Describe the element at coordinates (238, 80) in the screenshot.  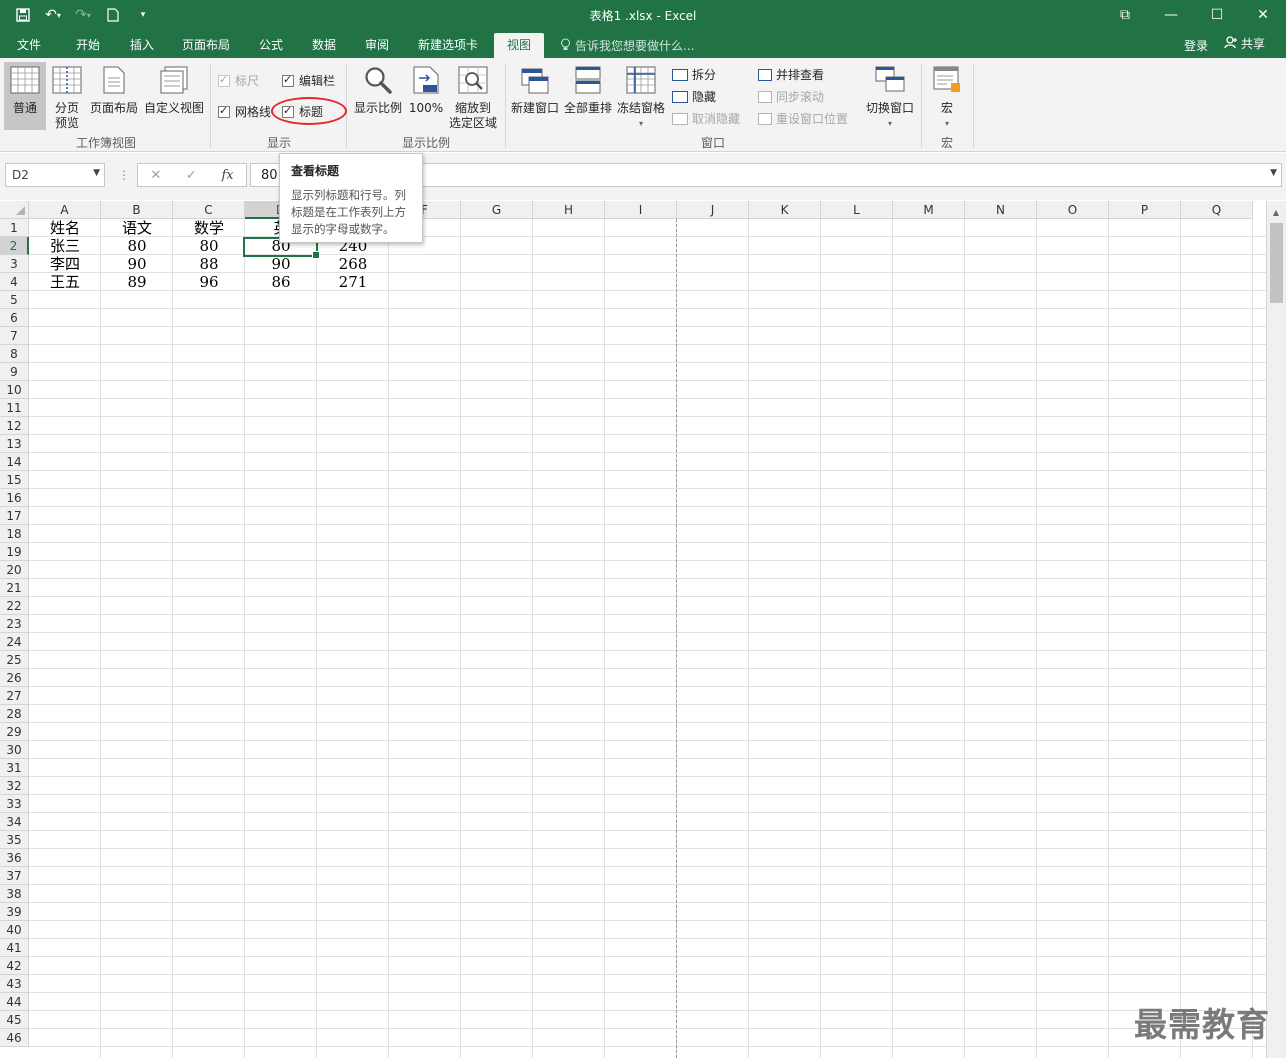
I see `ruler-checkbox: 标尺` at that location.